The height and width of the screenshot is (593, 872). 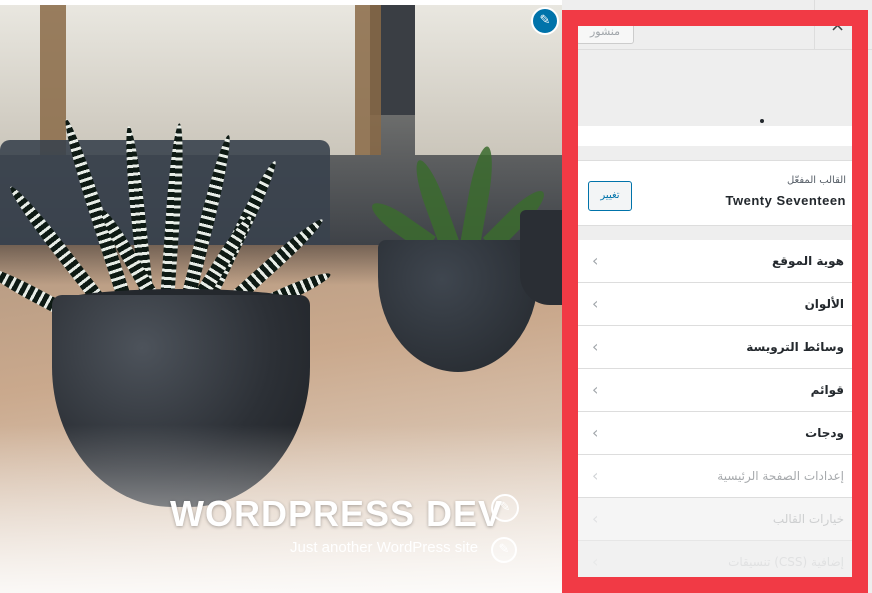 I want to click on section-label: قوائم, so click(x=827, y=390).